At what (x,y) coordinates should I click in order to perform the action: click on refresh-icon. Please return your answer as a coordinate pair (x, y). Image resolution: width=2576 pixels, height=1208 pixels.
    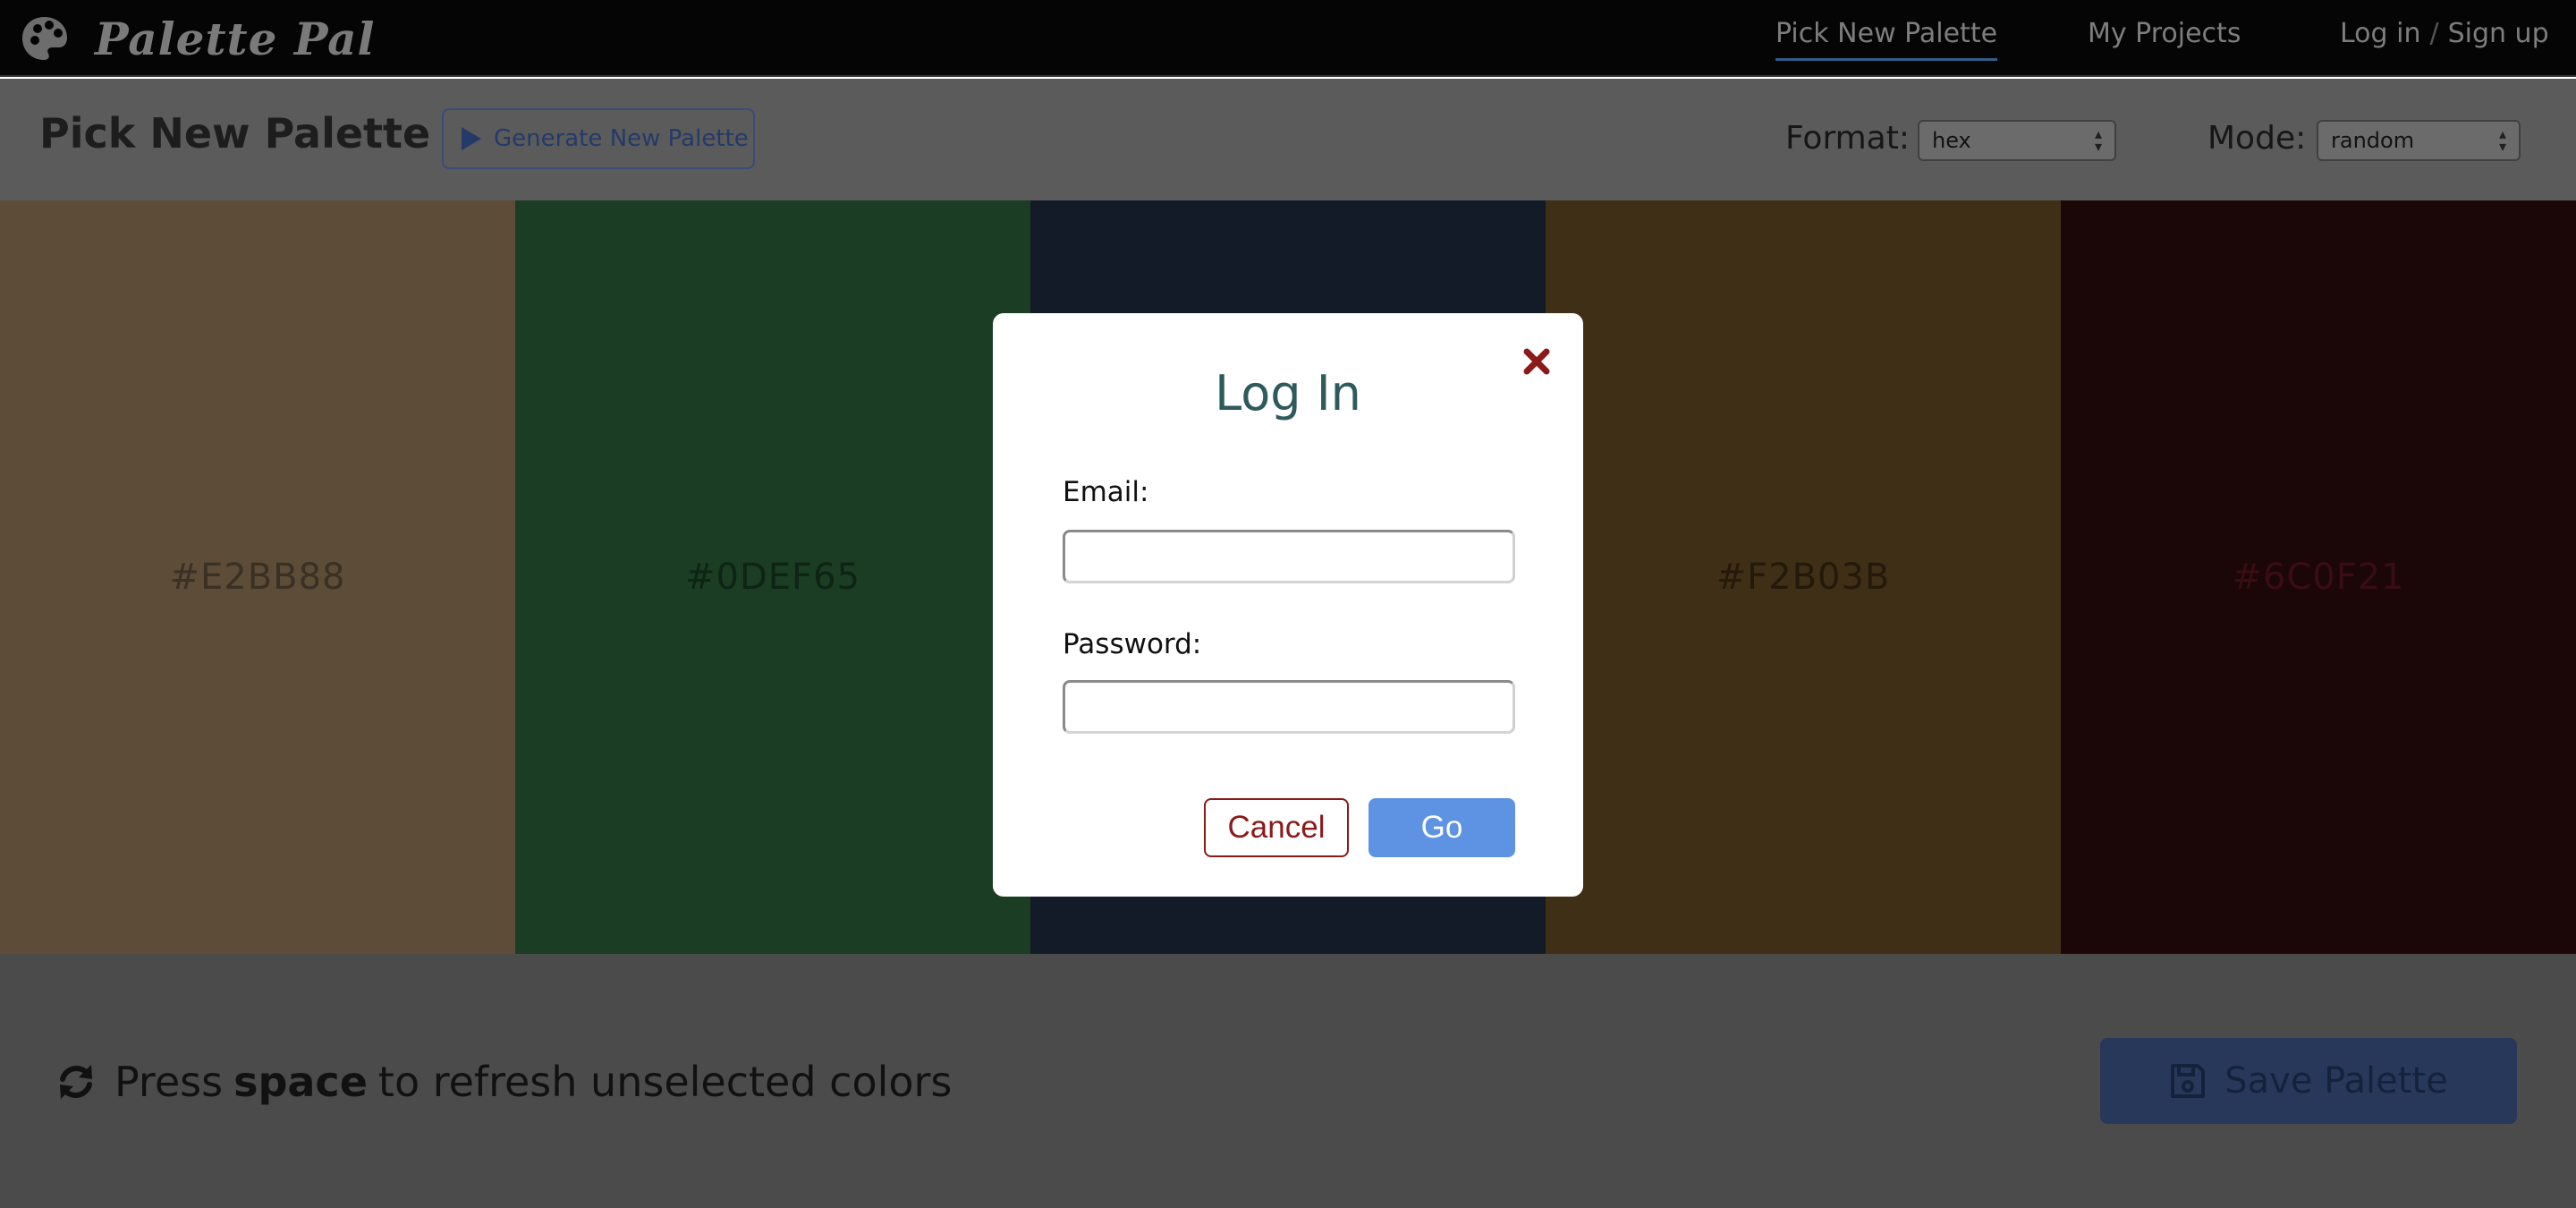
    Looking at the image, I should click on (76, 1082).